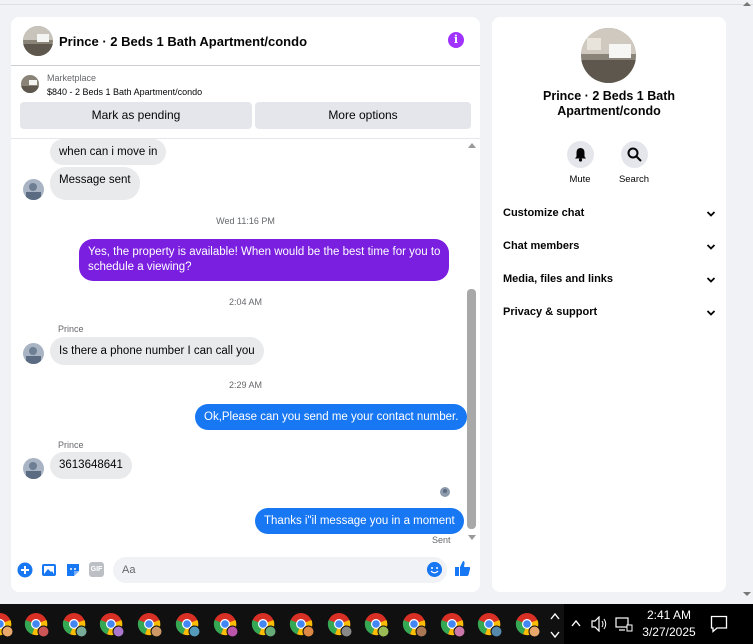  I want to click on bell-icon, so click(580, 154).